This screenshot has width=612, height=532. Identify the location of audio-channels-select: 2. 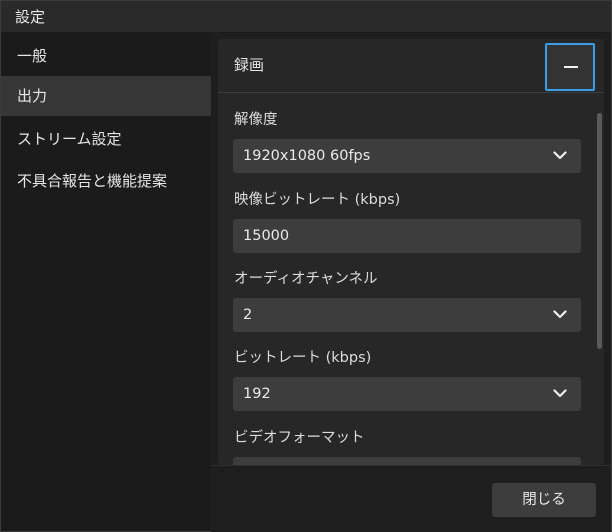
(407, 315).